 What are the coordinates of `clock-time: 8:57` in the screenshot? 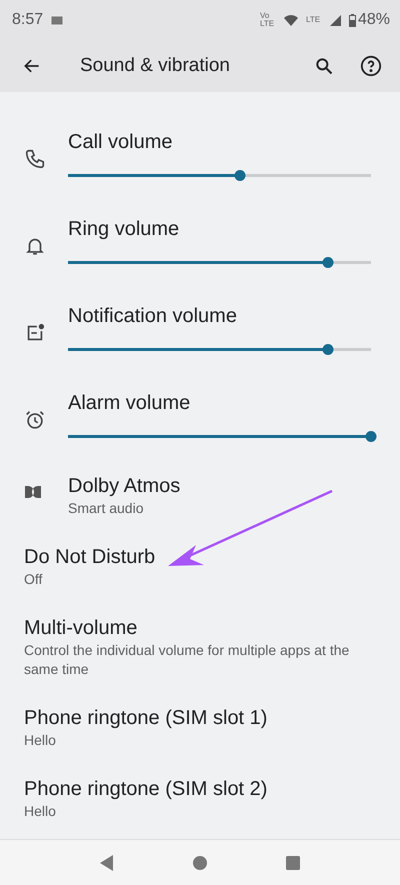 It's located at (28, 20).